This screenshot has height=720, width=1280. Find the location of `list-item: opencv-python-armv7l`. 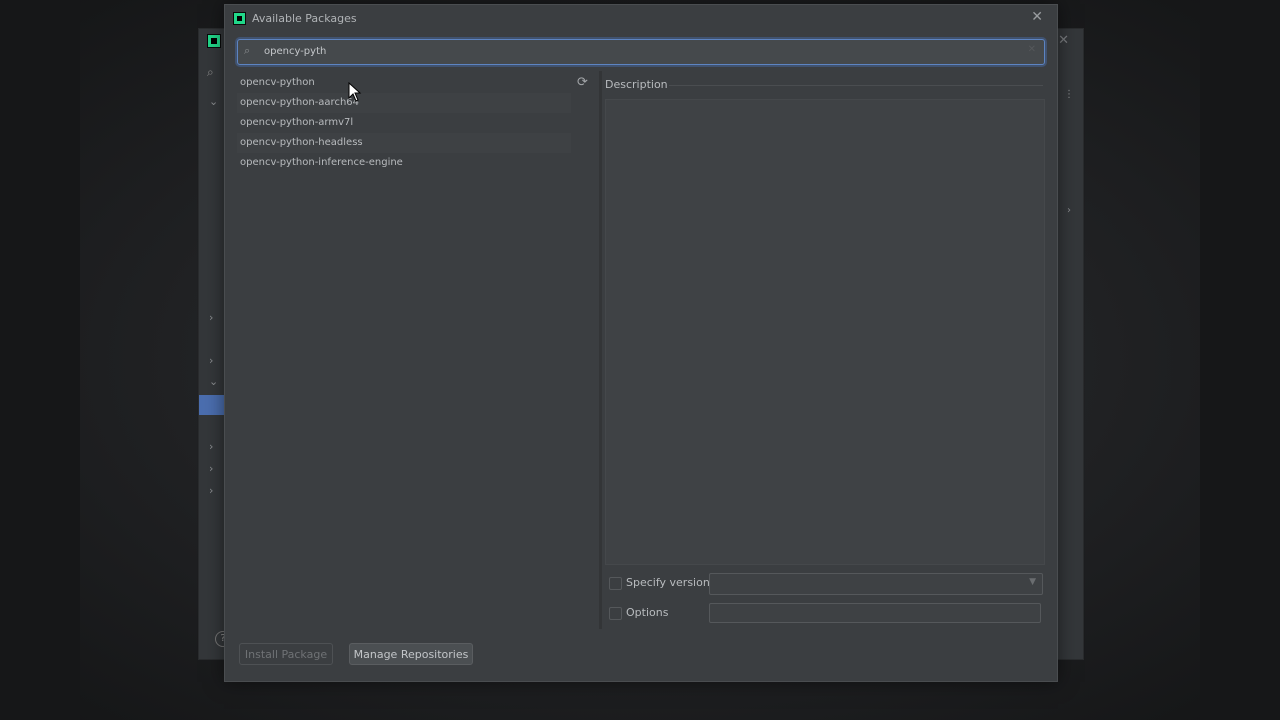

list-item: opencv-python-armv7l is located at coordinates (404, 123).